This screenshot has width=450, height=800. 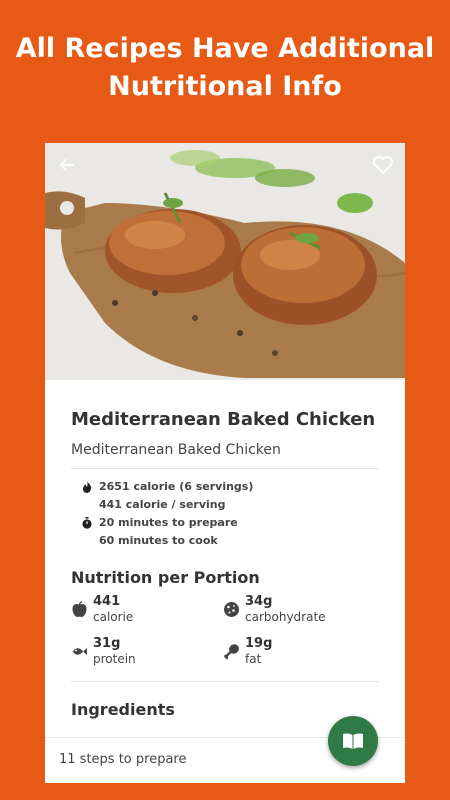 What do you see at coordinates (225, 86) in the screenshot?
I see `promo-line-2: Nutritional Info` at bounding box center [225, 86].